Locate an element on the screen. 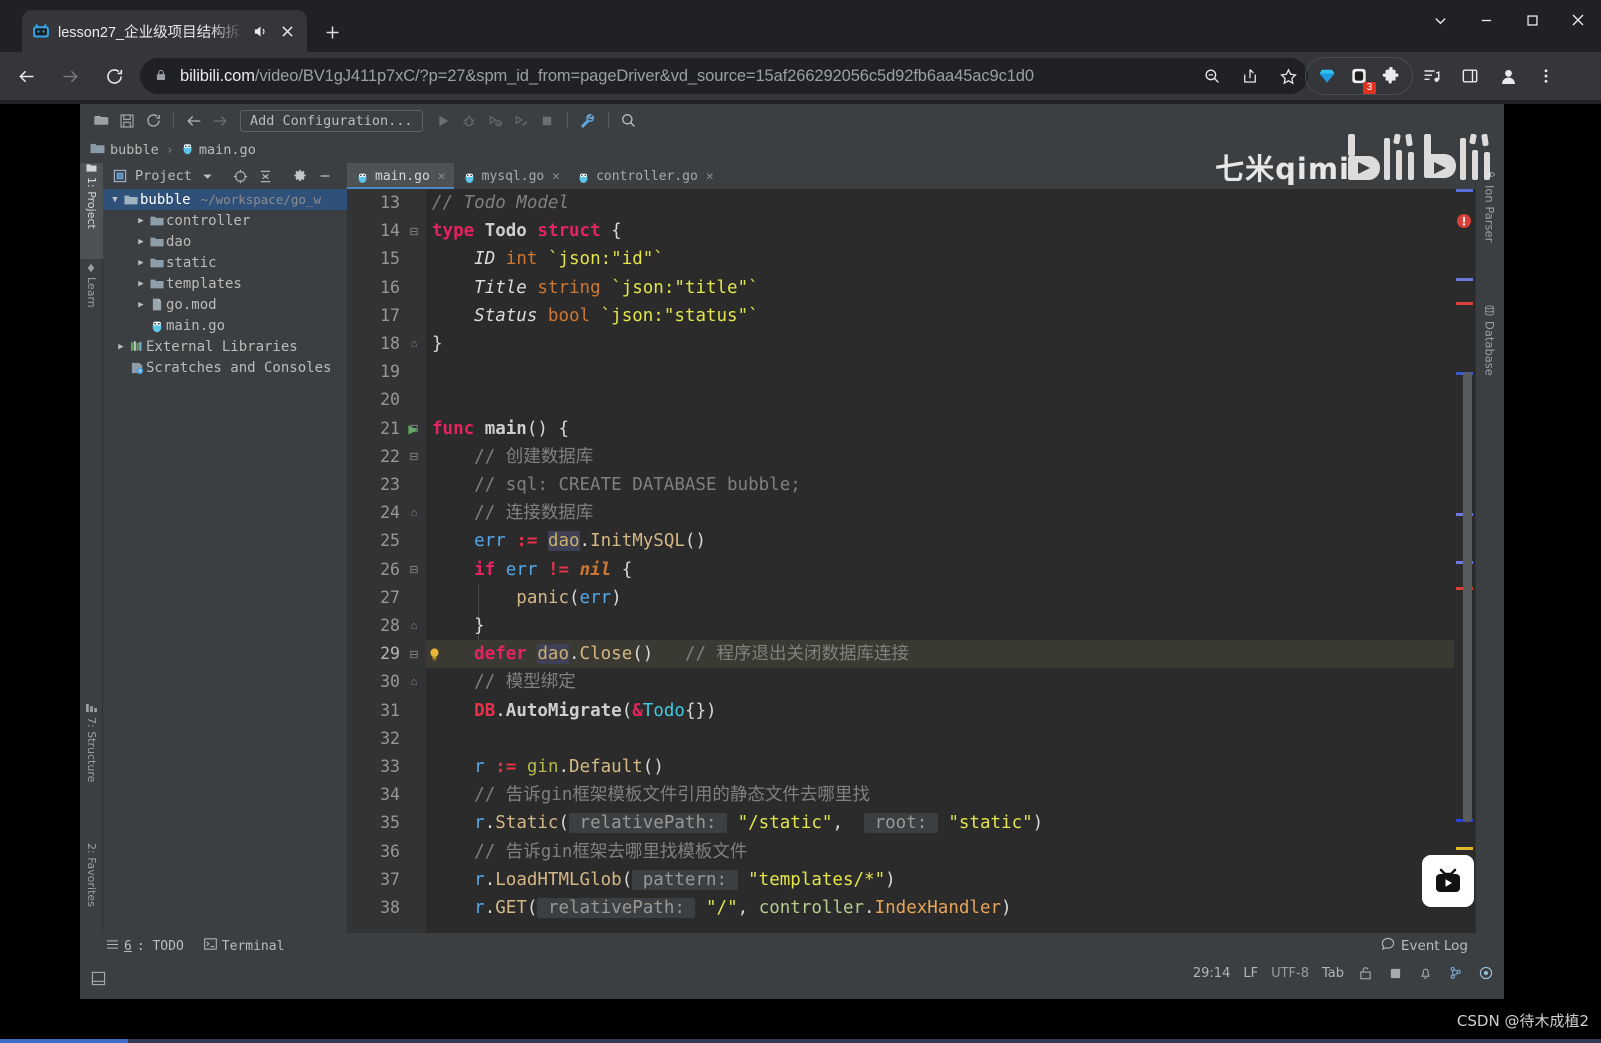 The width and height of the screenshot is (1601, 1043). zoom-out-magnifier-icon is located at coordinates (1212, 76).